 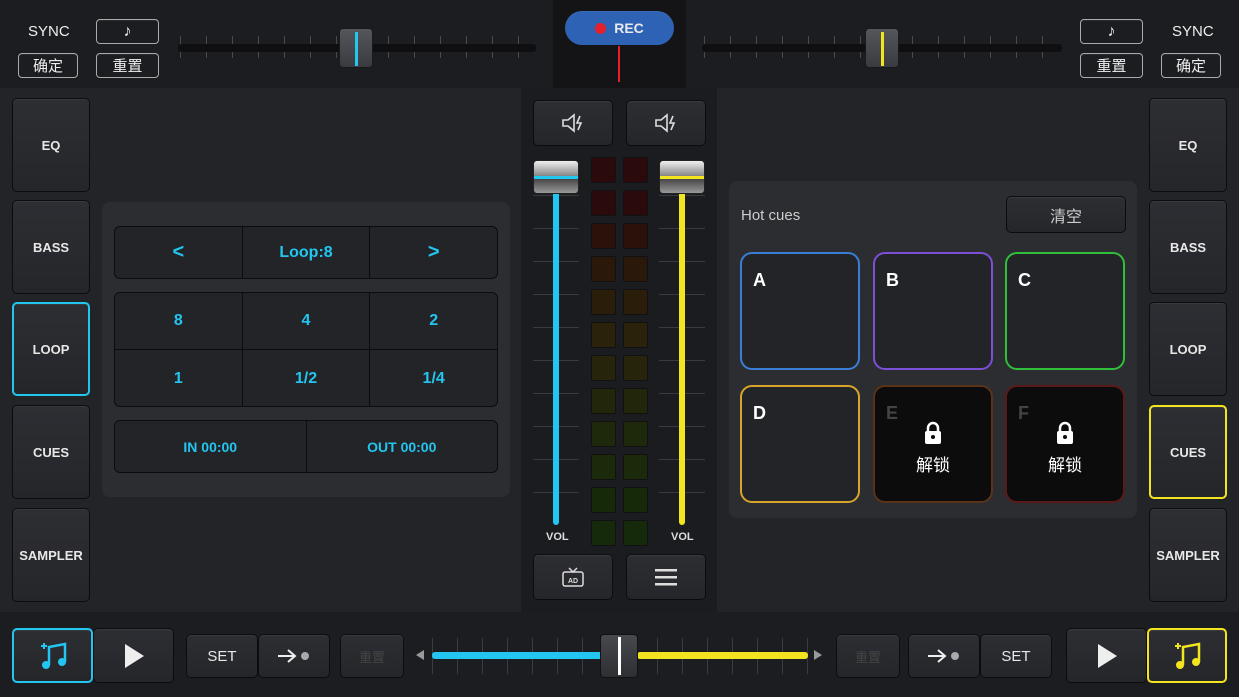 I want to click on loop-title: Loop:8, so click(x=307, y=252).